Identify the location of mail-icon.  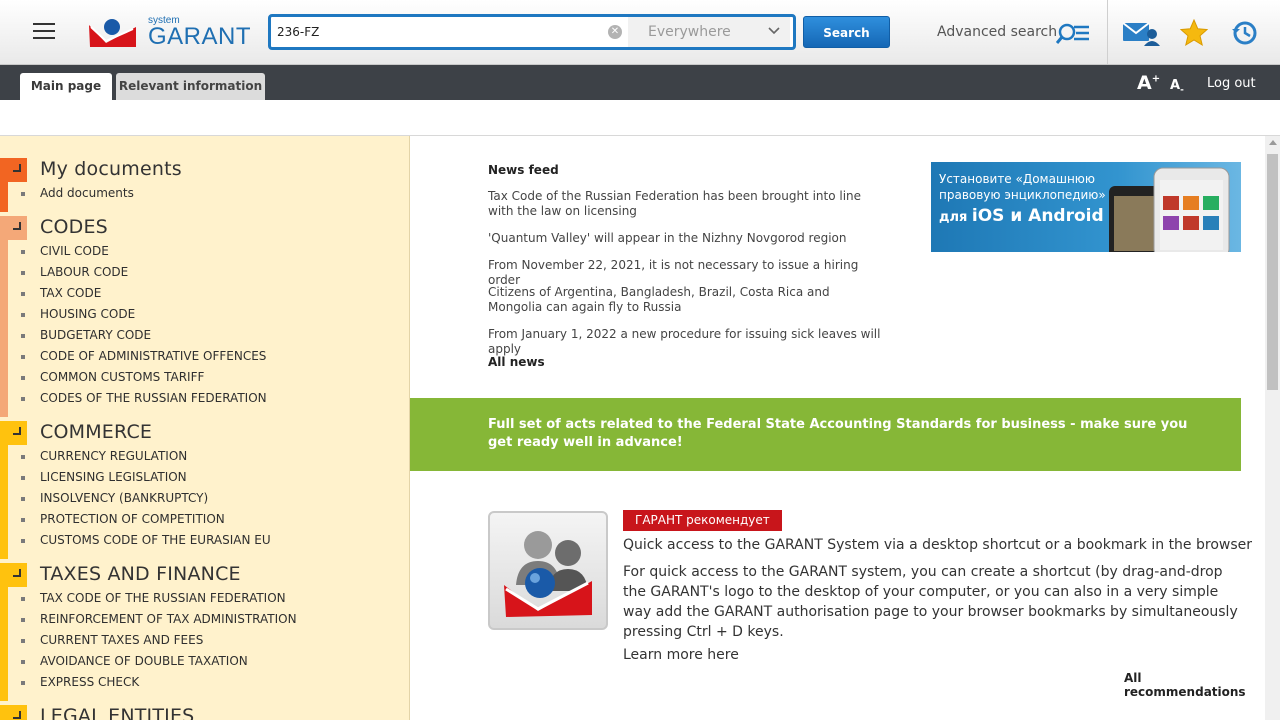
(1141, 33).